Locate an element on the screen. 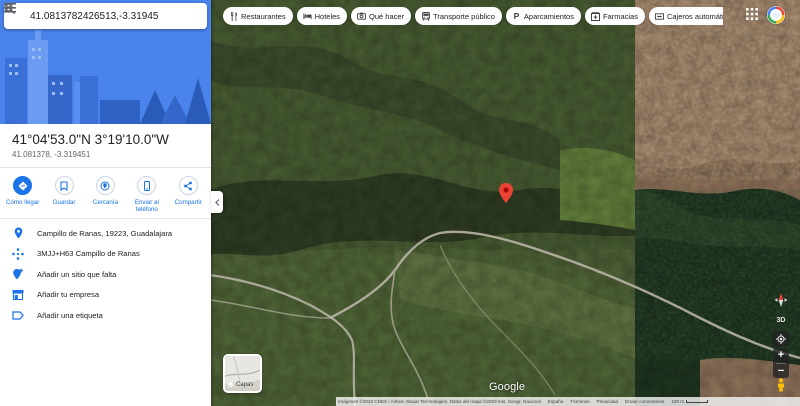 Image resolution: width=800 pixels, height=406 pixels. pegman-icon is located at coordinates (781, 385).